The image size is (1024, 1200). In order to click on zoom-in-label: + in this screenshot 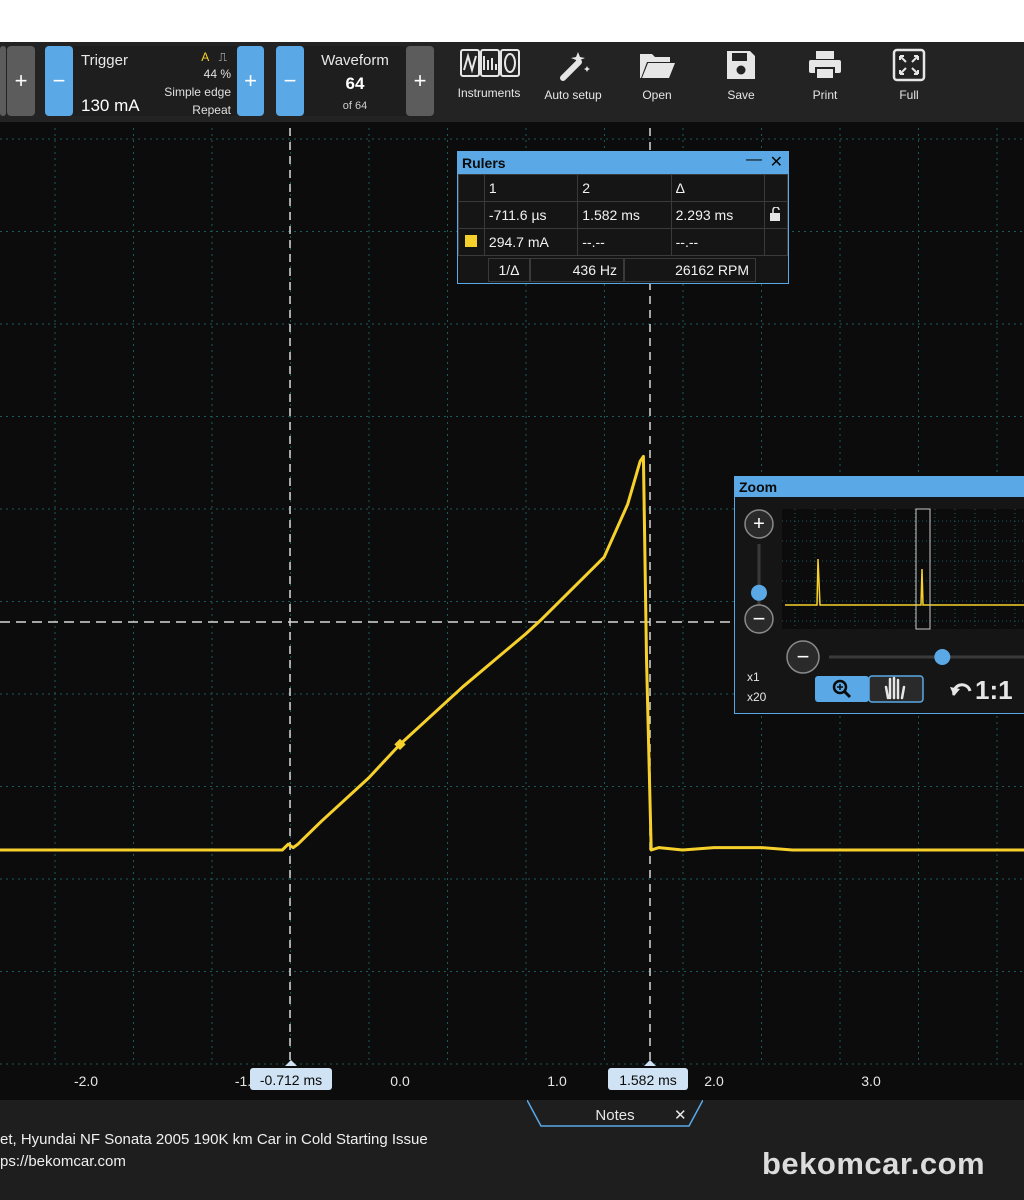, I will do `click(759, 524)`.